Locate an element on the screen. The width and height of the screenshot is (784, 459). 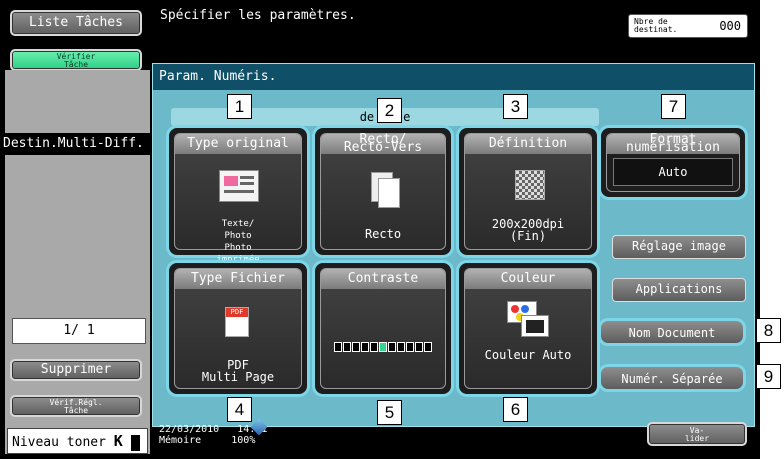
memory-value: 100% is located at coordinates (243, 440).